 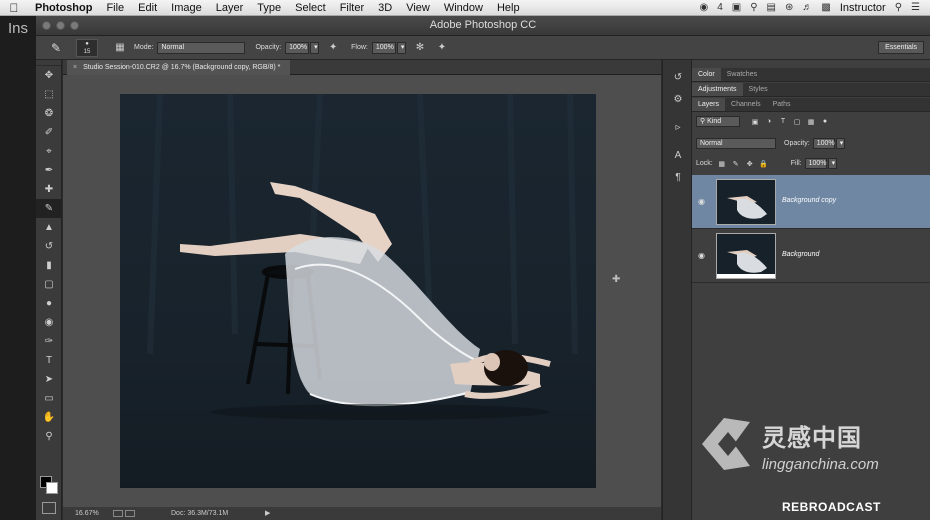 I want to click on filter-adjustment-icon: ◑, so click(x=769, y=122).